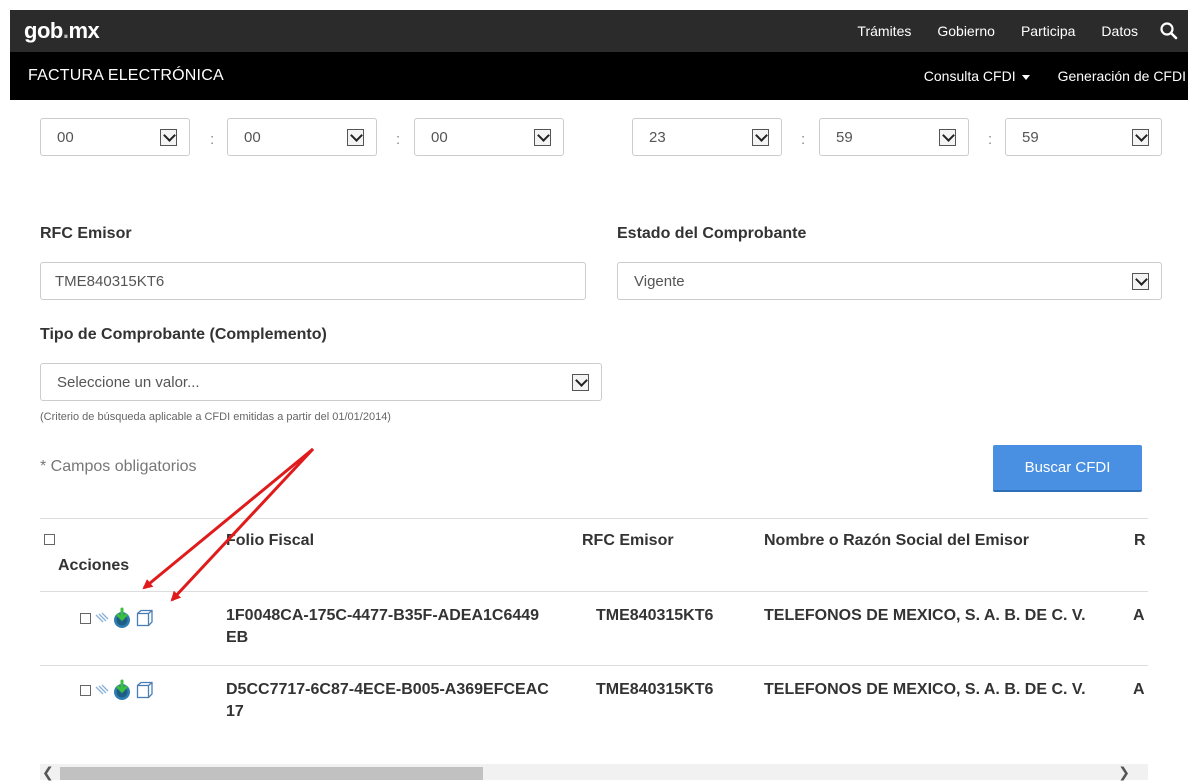 This screenshot has height=782, width=1188. I want to click on top-nav: Trámites Gobierno Participa Datos, so click(1022, 31).